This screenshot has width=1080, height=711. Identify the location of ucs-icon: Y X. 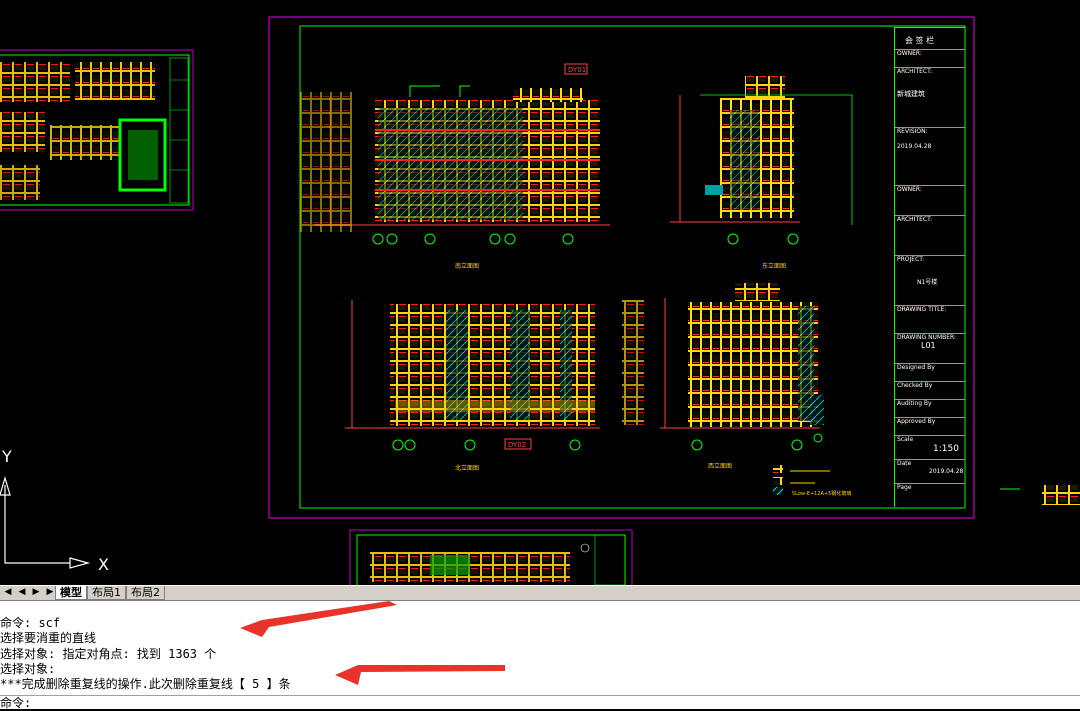
(54, 510).